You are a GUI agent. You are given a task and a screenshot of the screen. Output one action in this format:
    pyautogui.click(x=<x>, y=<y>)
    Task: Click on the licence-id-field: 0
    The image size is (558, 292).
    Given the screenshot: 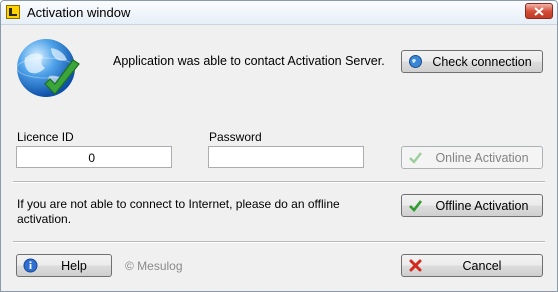 What is the action you would take?
    pyautogui.click(x=94, y=157)
    